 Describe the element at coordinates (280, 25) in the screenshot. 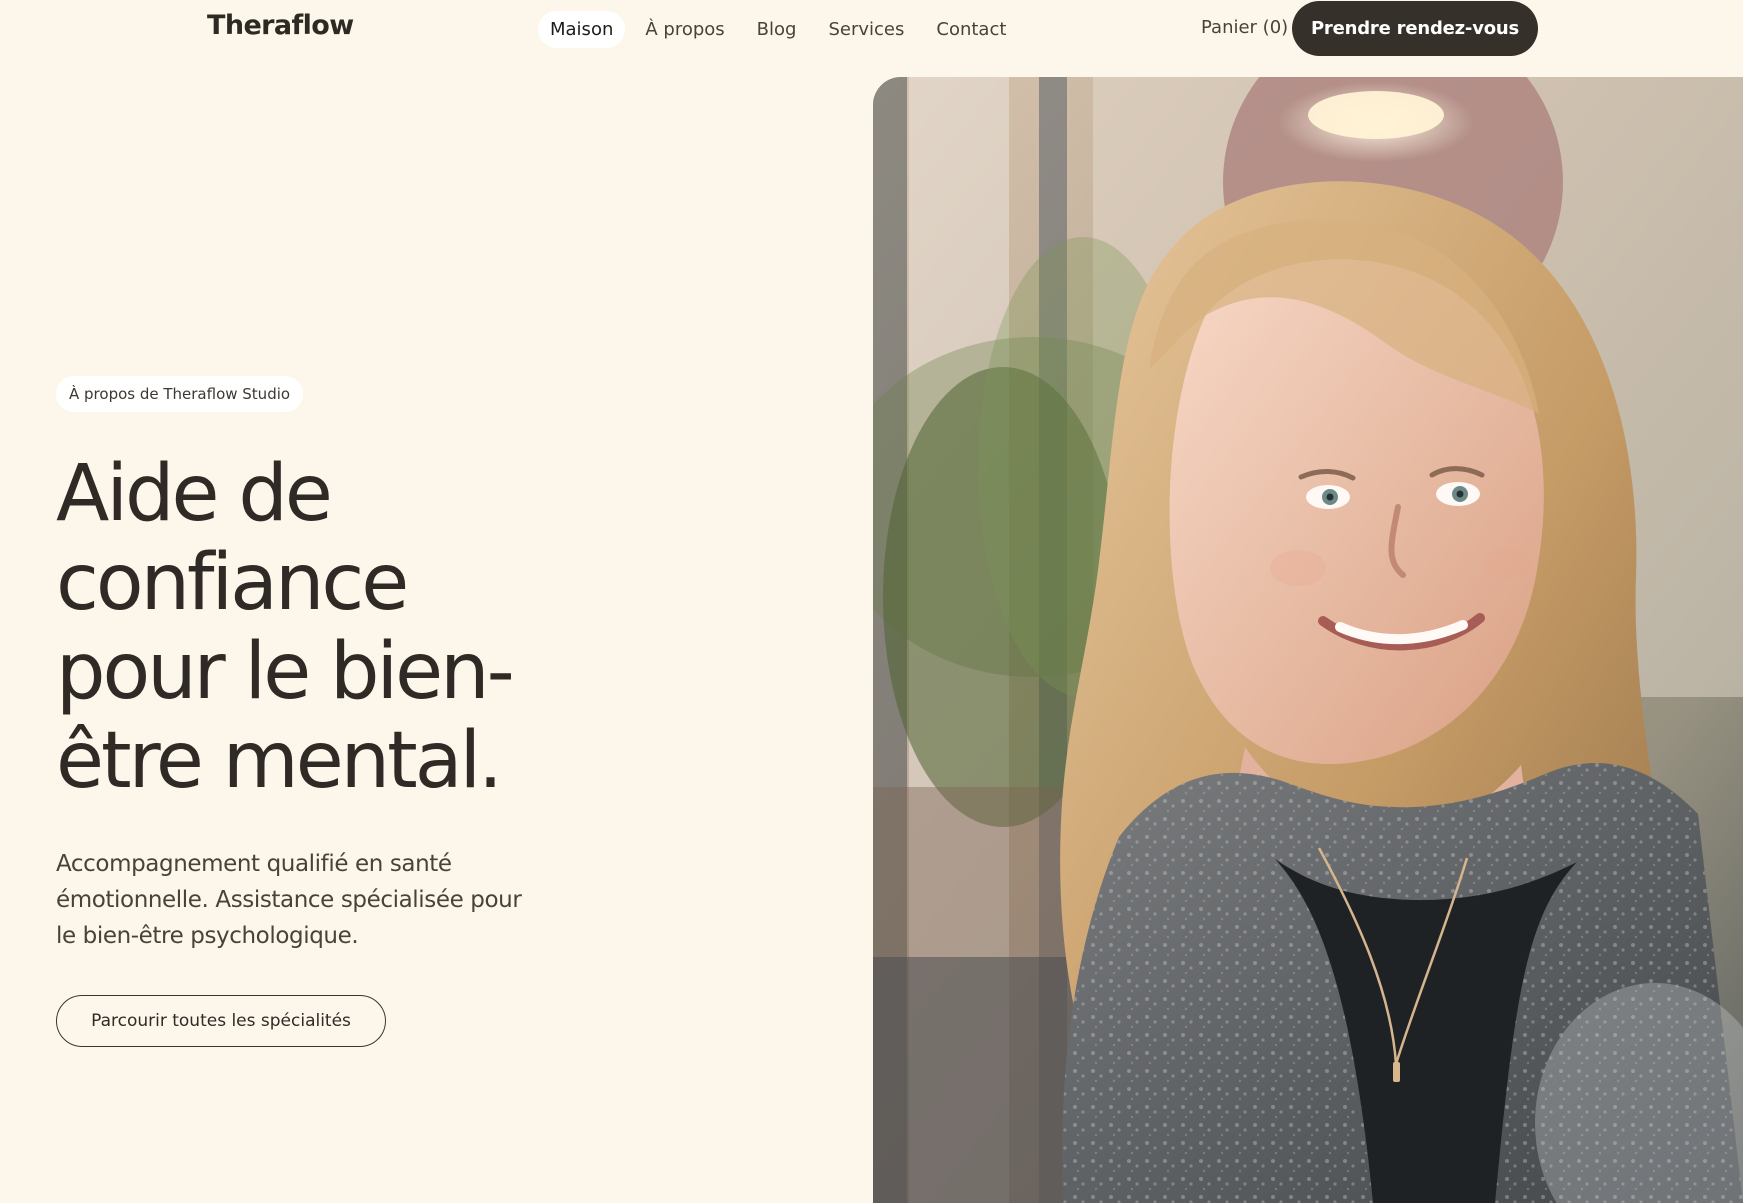

I see `brand-logo: Theraflow` at that location.